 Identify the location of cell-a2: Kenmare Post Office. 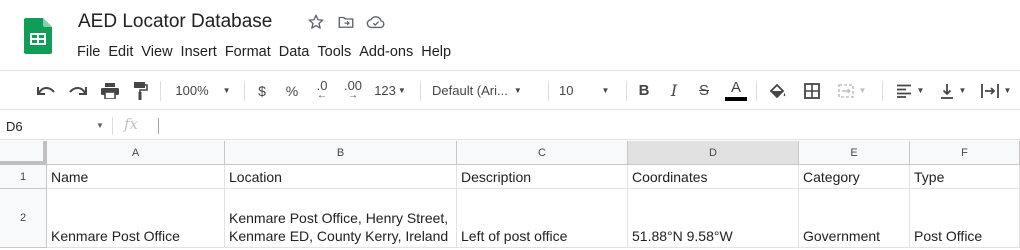
(136, 218).